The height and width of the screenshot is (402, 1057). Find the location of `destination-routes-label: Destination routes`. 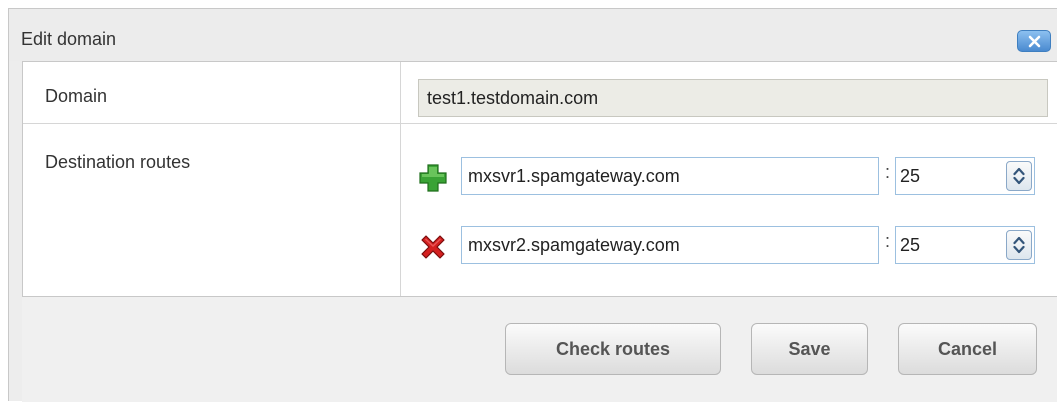

destination-routes-label: Destination routes is located at coordinates (118, 162).